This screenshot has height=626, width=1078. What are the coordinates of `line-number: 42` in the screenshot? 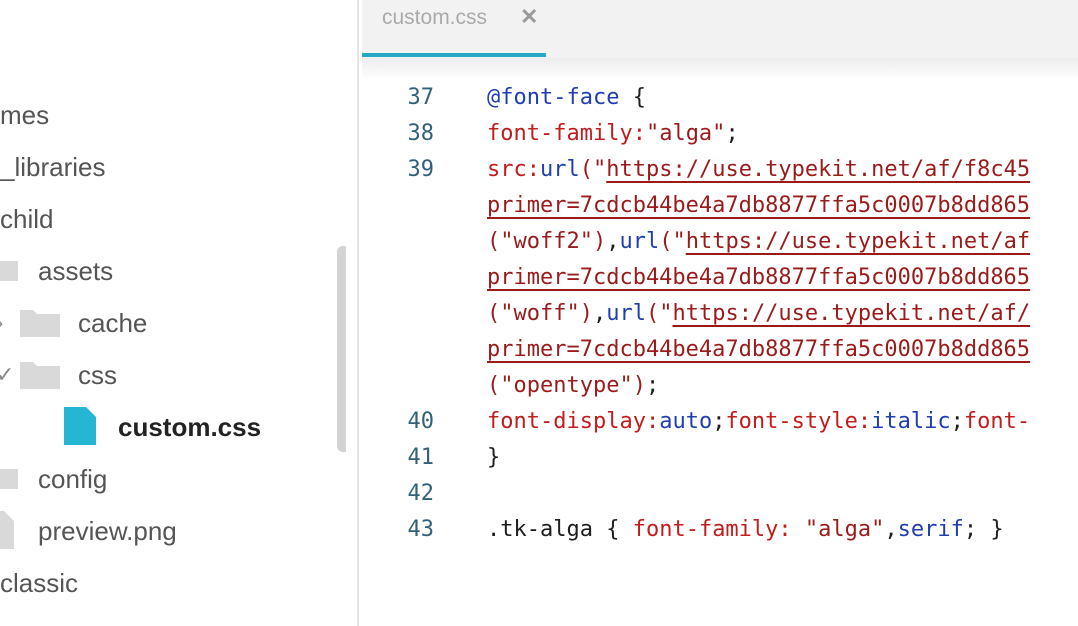 It's located at (421, 493).